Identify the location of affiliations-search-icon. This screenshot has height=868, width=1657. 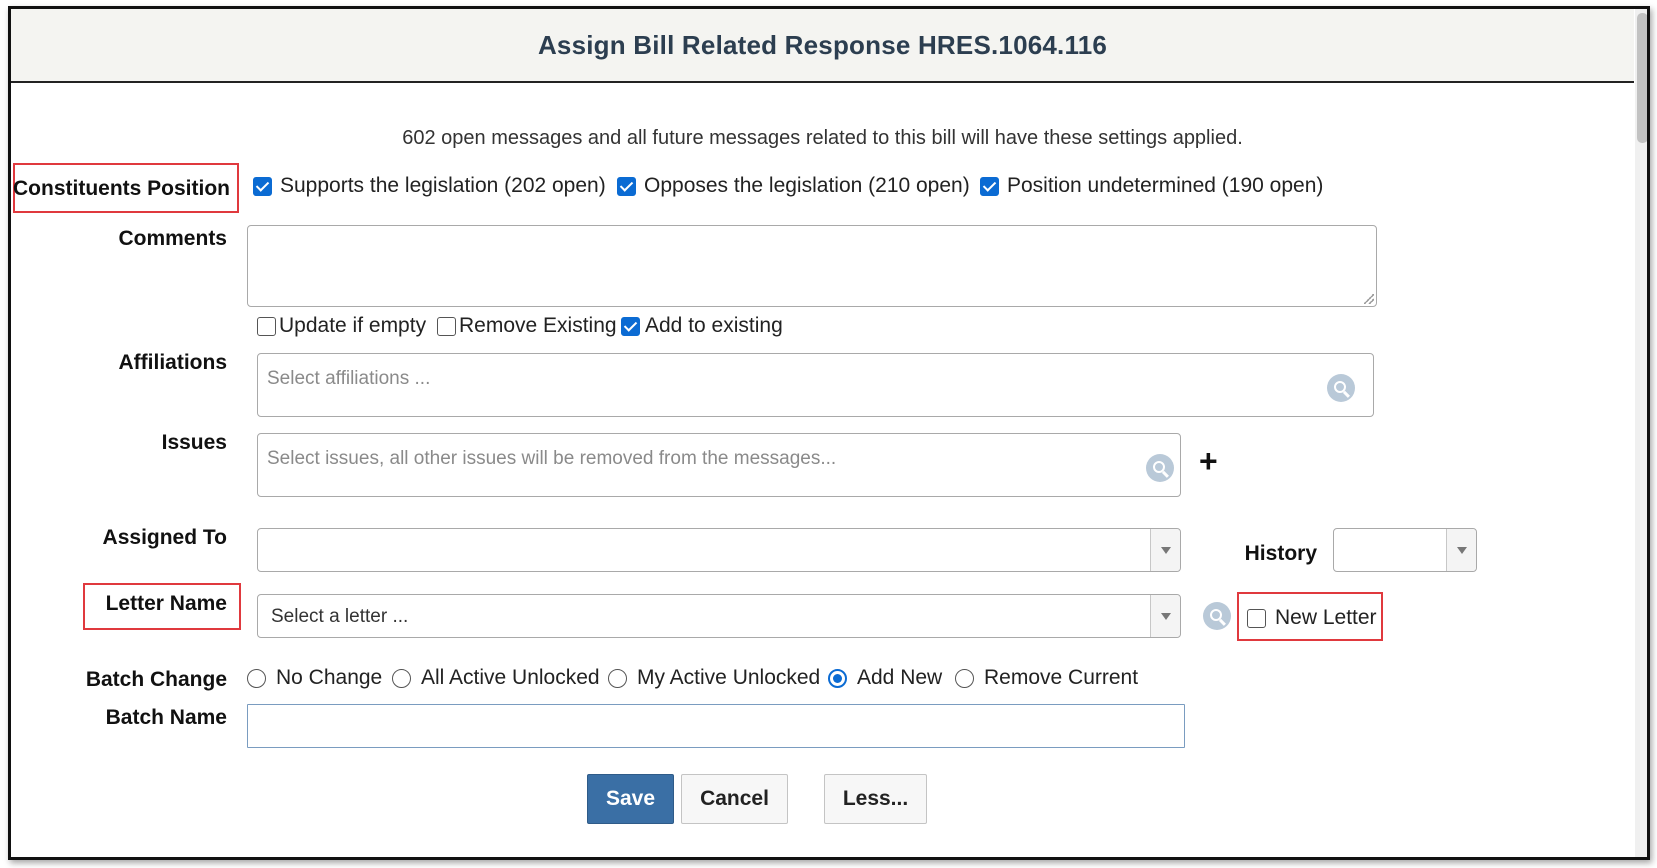
(1341, 388).